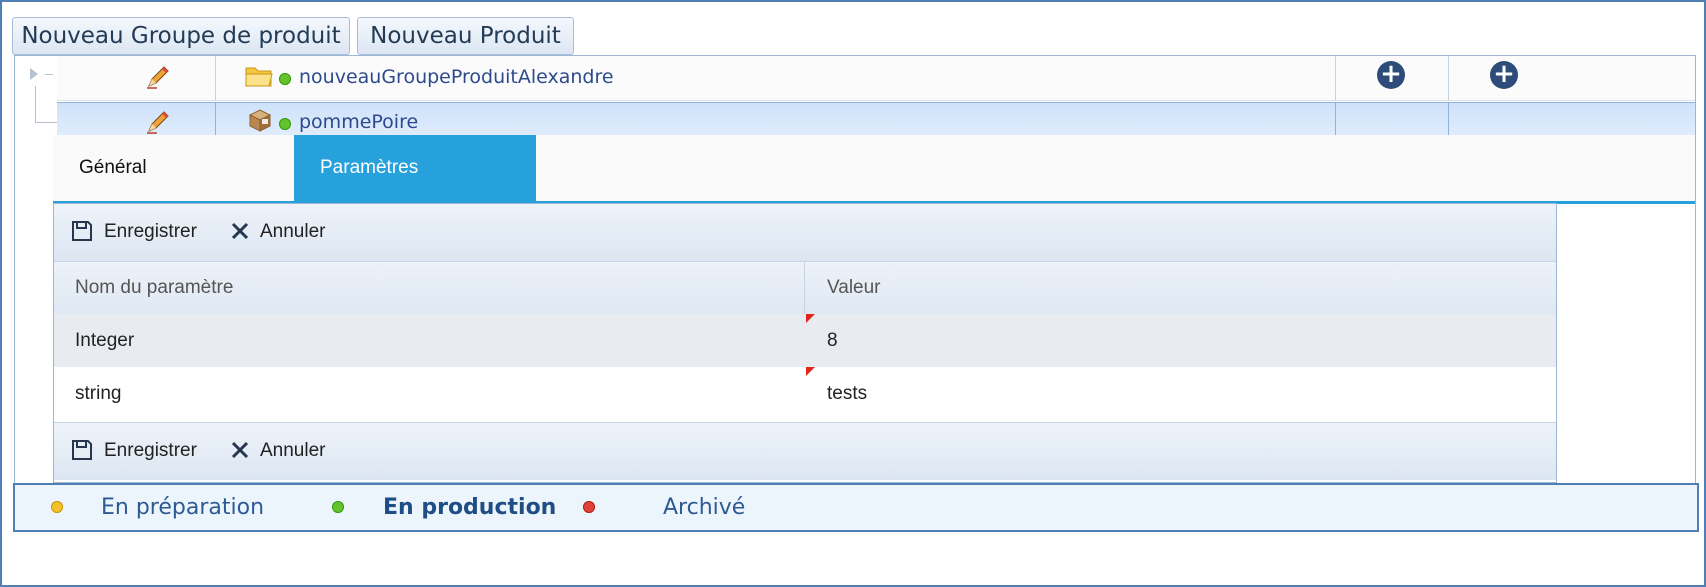 Image resolution: width=1706 pixels, height=587 pixels. Describe the element at coordinates (470, 507) in the screenshot. I see `legend-label-production: En production` at that location.